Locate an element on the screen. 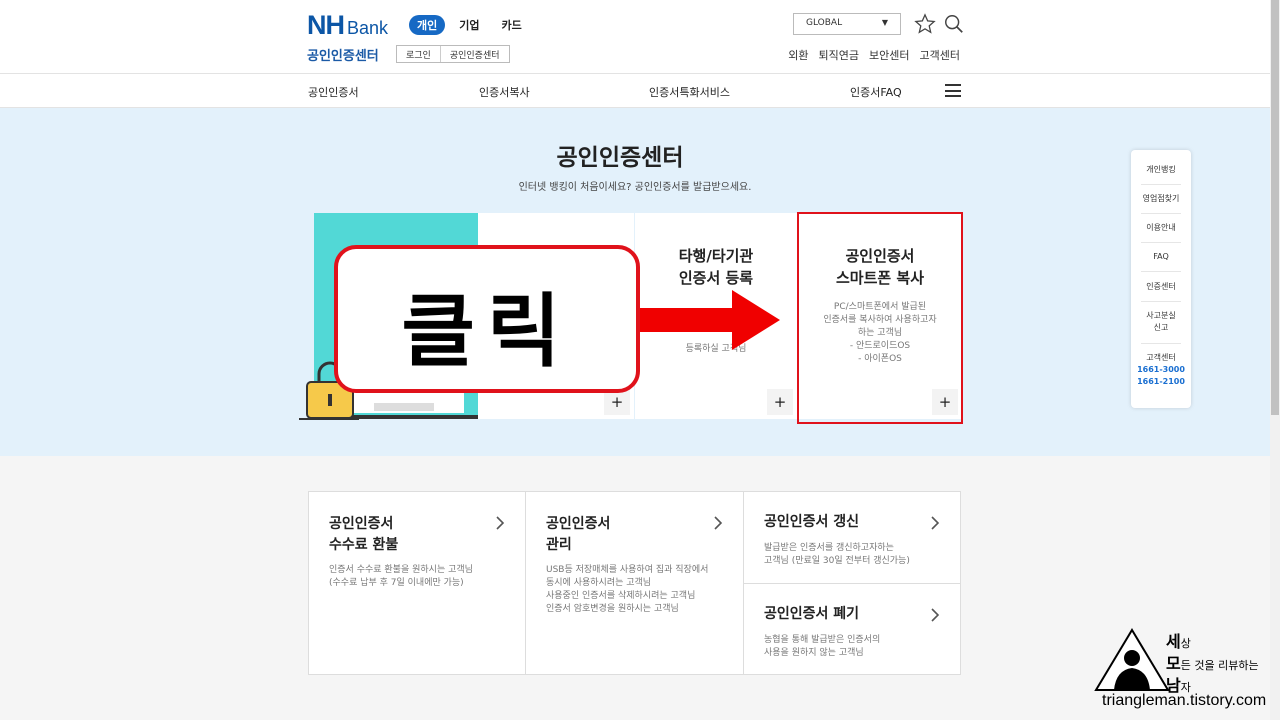 This screenshot has height=720, width=1280. quick-item-customer-center: 고객센터 1661-3000 1661-2100 is located at coordinates (1161, 370).